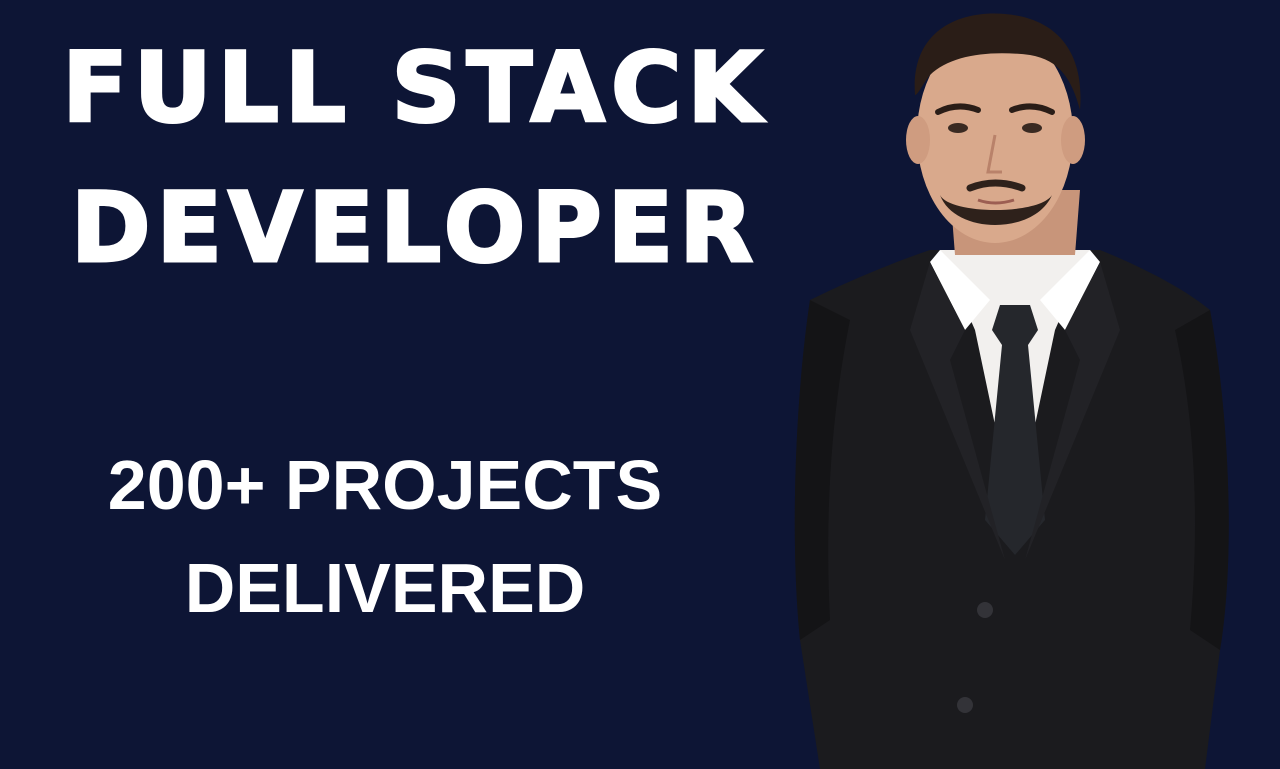 The image size is (1280, 769). What do you see at coordinates (414, 88) in the screenshot?
I see `headline-line-1: FULL STACK` at bounding box center [414, 88].